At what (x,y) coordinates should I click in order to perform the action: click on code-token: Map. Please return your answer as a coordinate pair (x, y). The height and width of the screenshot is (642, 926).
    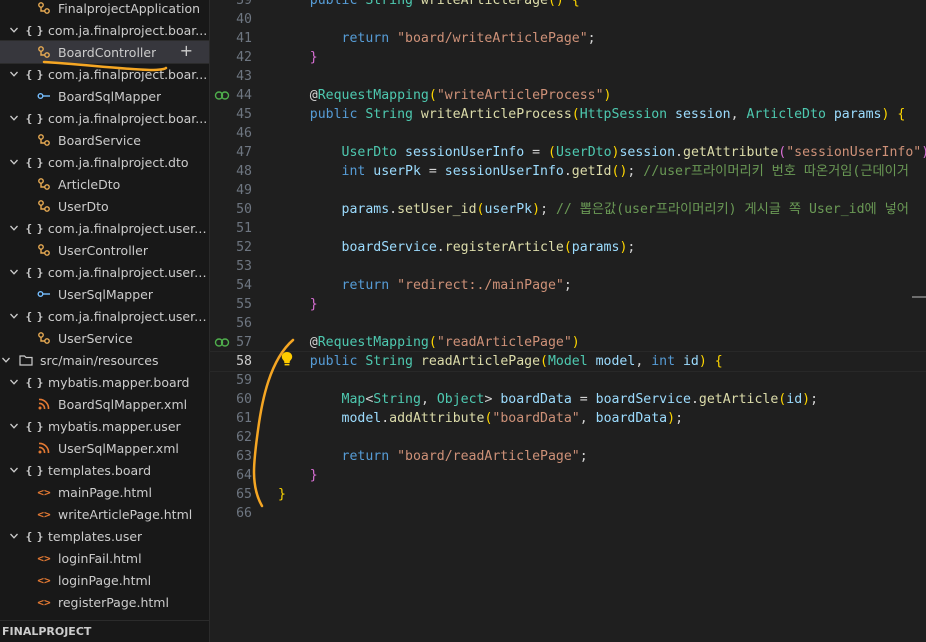
    Looking at the image, I should click on (322, 399).